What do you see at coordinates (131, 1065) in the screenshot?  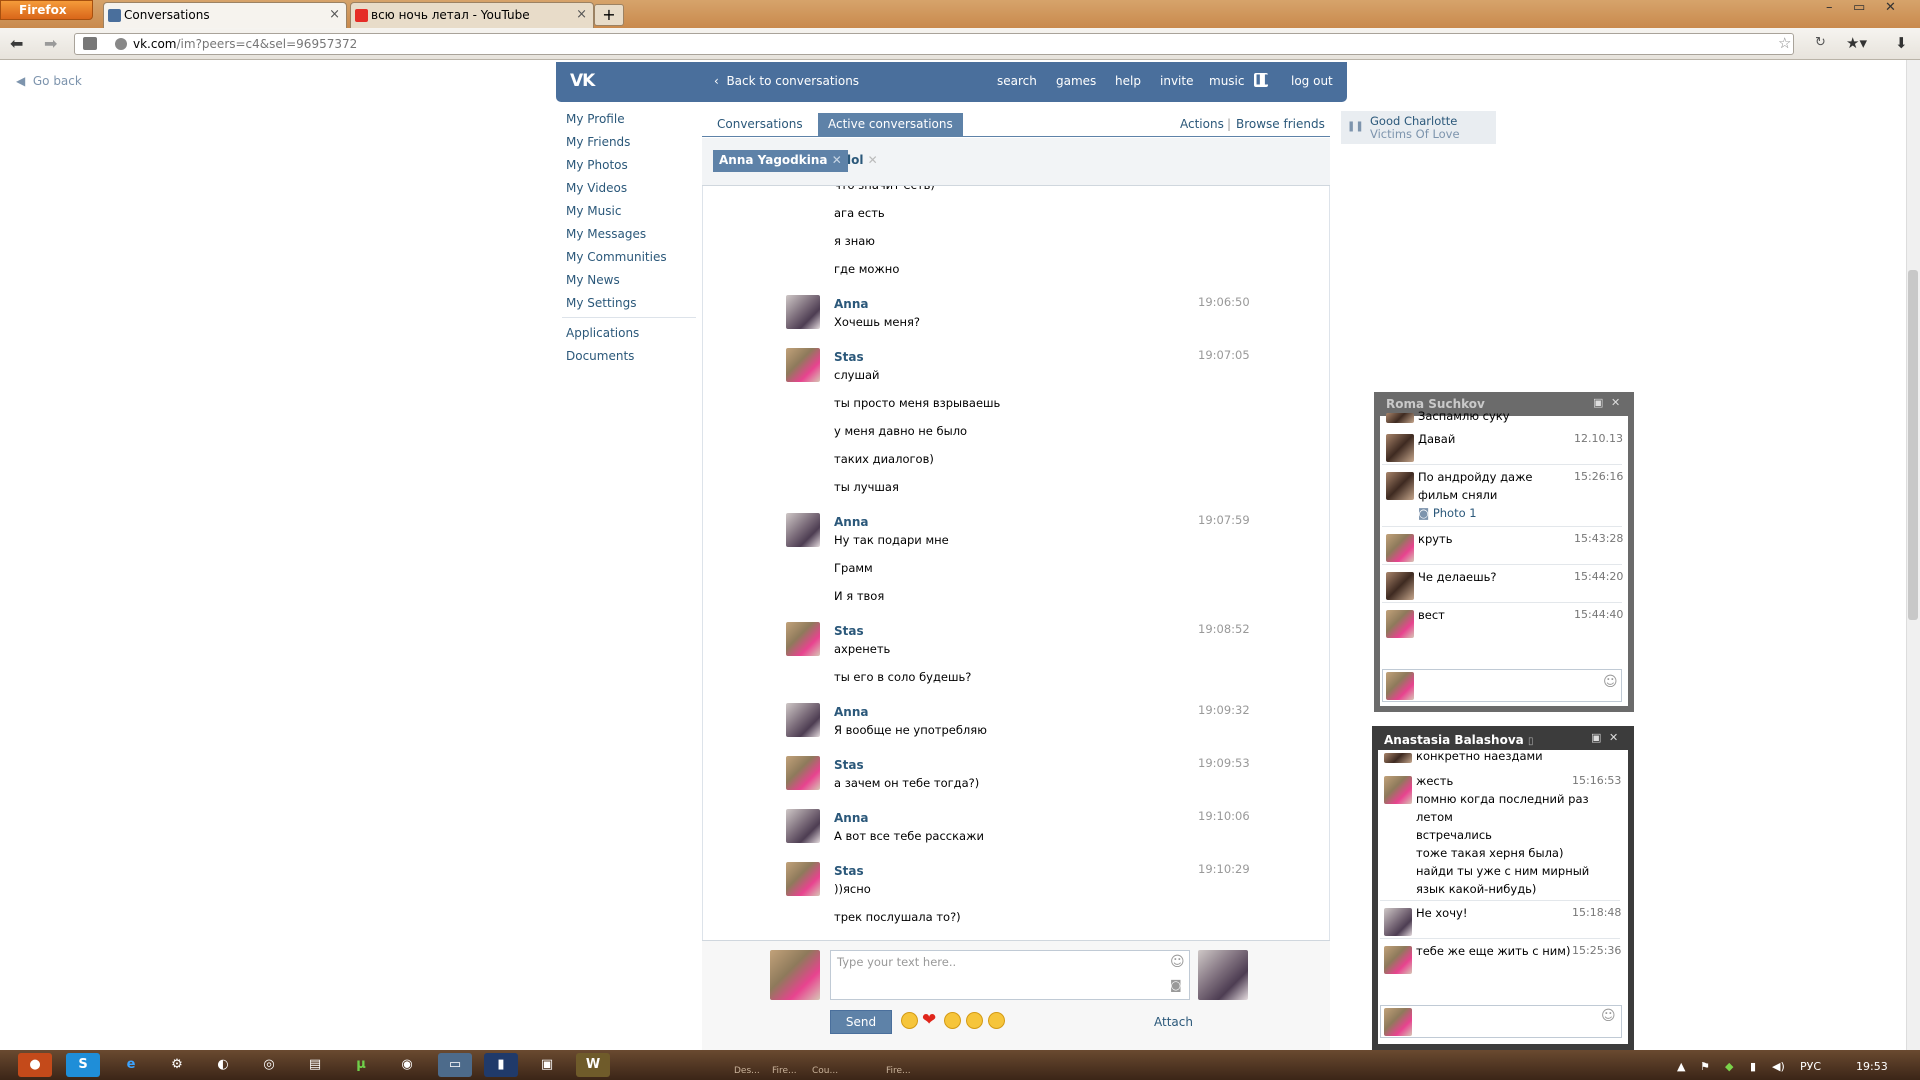 I see `ie-taskbar-icon: e` at bounding box center [131, 1065].